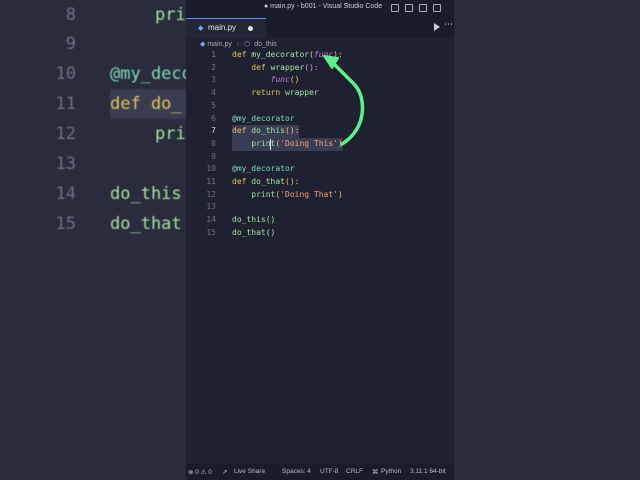 The width and height of the screenshot is (640, 480). Describe the element at coordinates (211, 194) in the screenshot. I see `line-number: 12` at that location.